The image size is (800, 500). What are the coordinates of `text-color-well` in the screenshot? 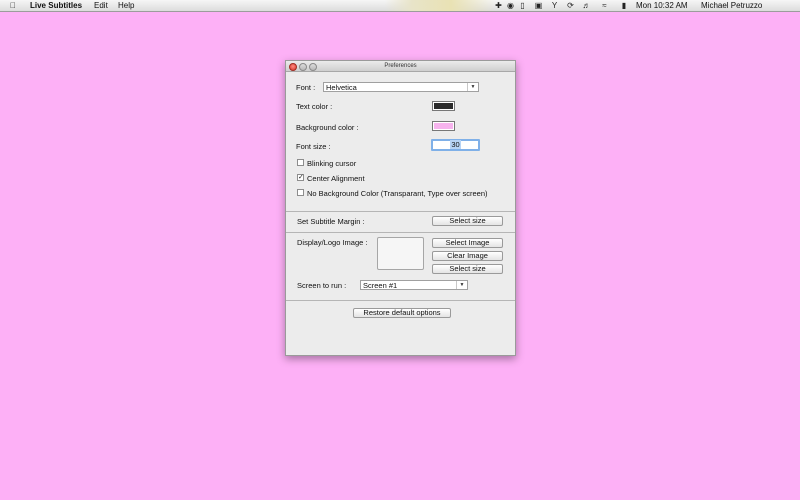 It's located at (443, 106).